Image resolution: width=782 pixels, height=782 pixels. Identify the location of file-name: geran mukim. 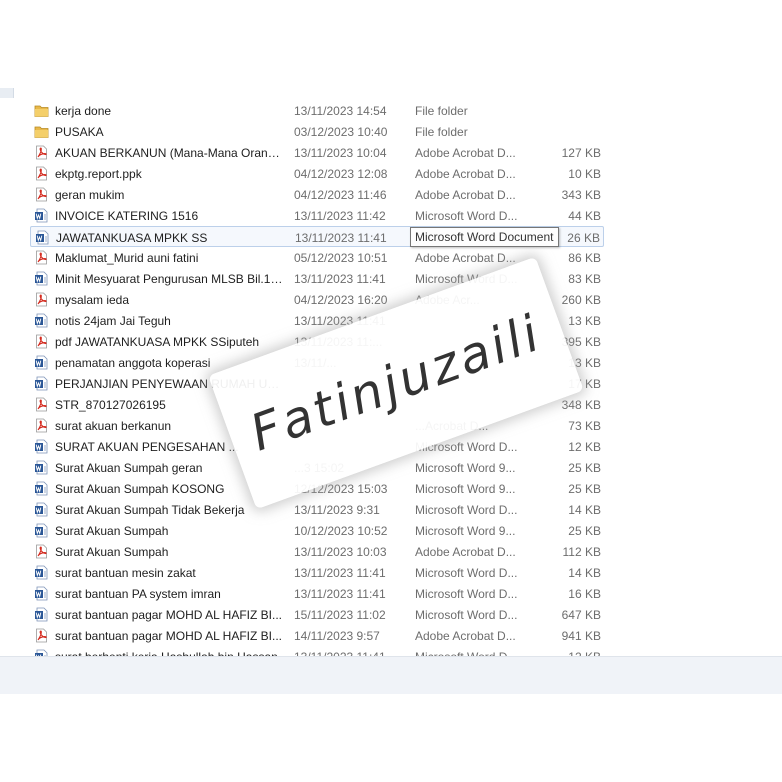
(90, 195).